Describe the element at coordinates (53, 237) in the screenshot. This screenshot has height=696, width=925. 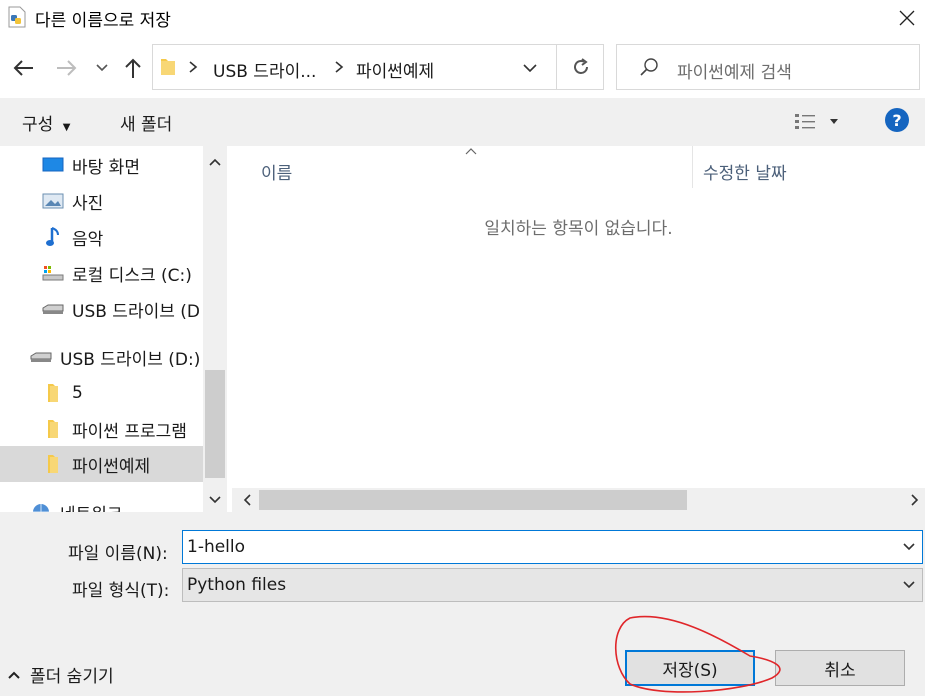
I see `music-icon` at that location.